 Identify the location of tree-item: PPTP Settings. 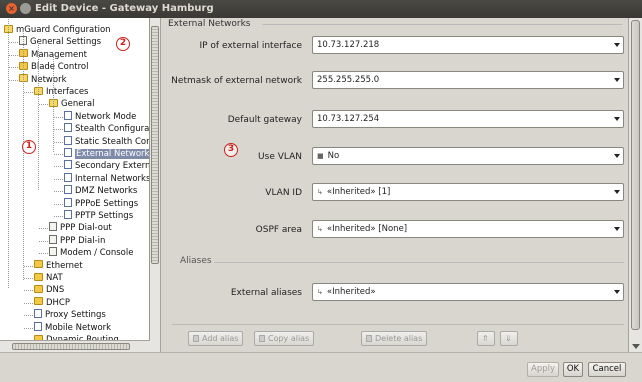
(98, 216).